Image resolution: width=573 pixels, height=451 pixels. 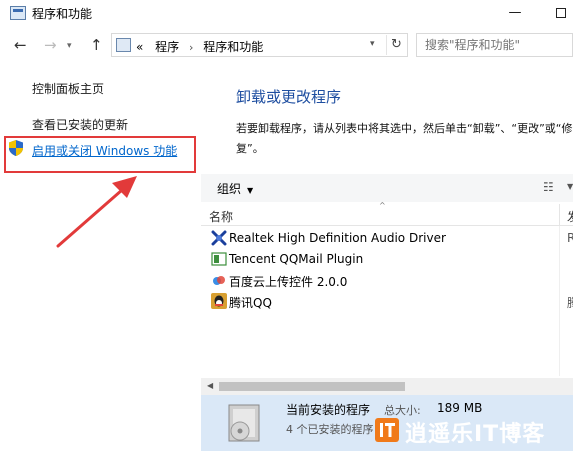 What do you see at coordinates (404, 138) in the screenshot?
I see `page-description: 若要卸载程序，请从列表中将其选中，然后单击“卸载”、“更改”或“修复”。` at bounding box center [404, 138].